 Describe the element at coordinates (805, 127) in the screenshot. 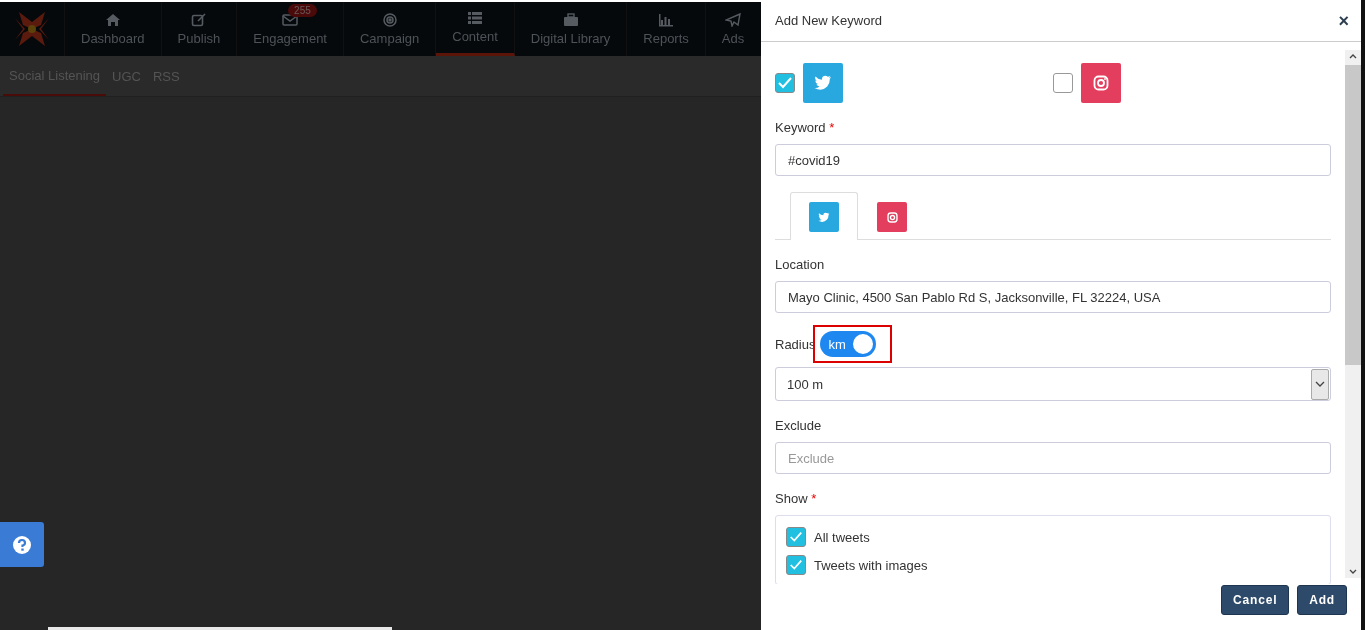

I see `field-label: Keyword *` at that location.